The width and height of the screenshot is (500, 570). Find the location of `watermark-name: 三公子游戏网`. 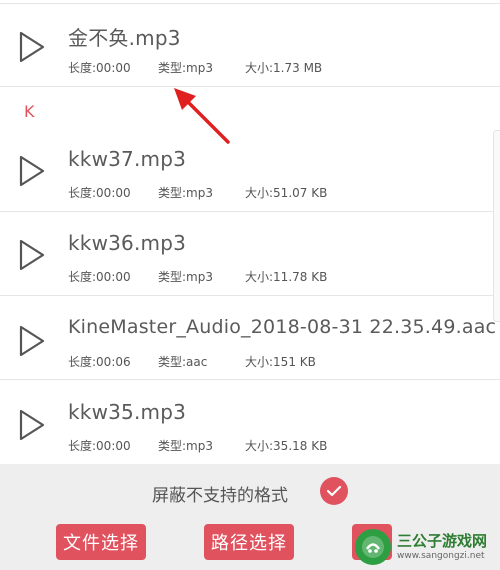

watermark-name: 三公子游戏网 is located at coordinates (442, 541).